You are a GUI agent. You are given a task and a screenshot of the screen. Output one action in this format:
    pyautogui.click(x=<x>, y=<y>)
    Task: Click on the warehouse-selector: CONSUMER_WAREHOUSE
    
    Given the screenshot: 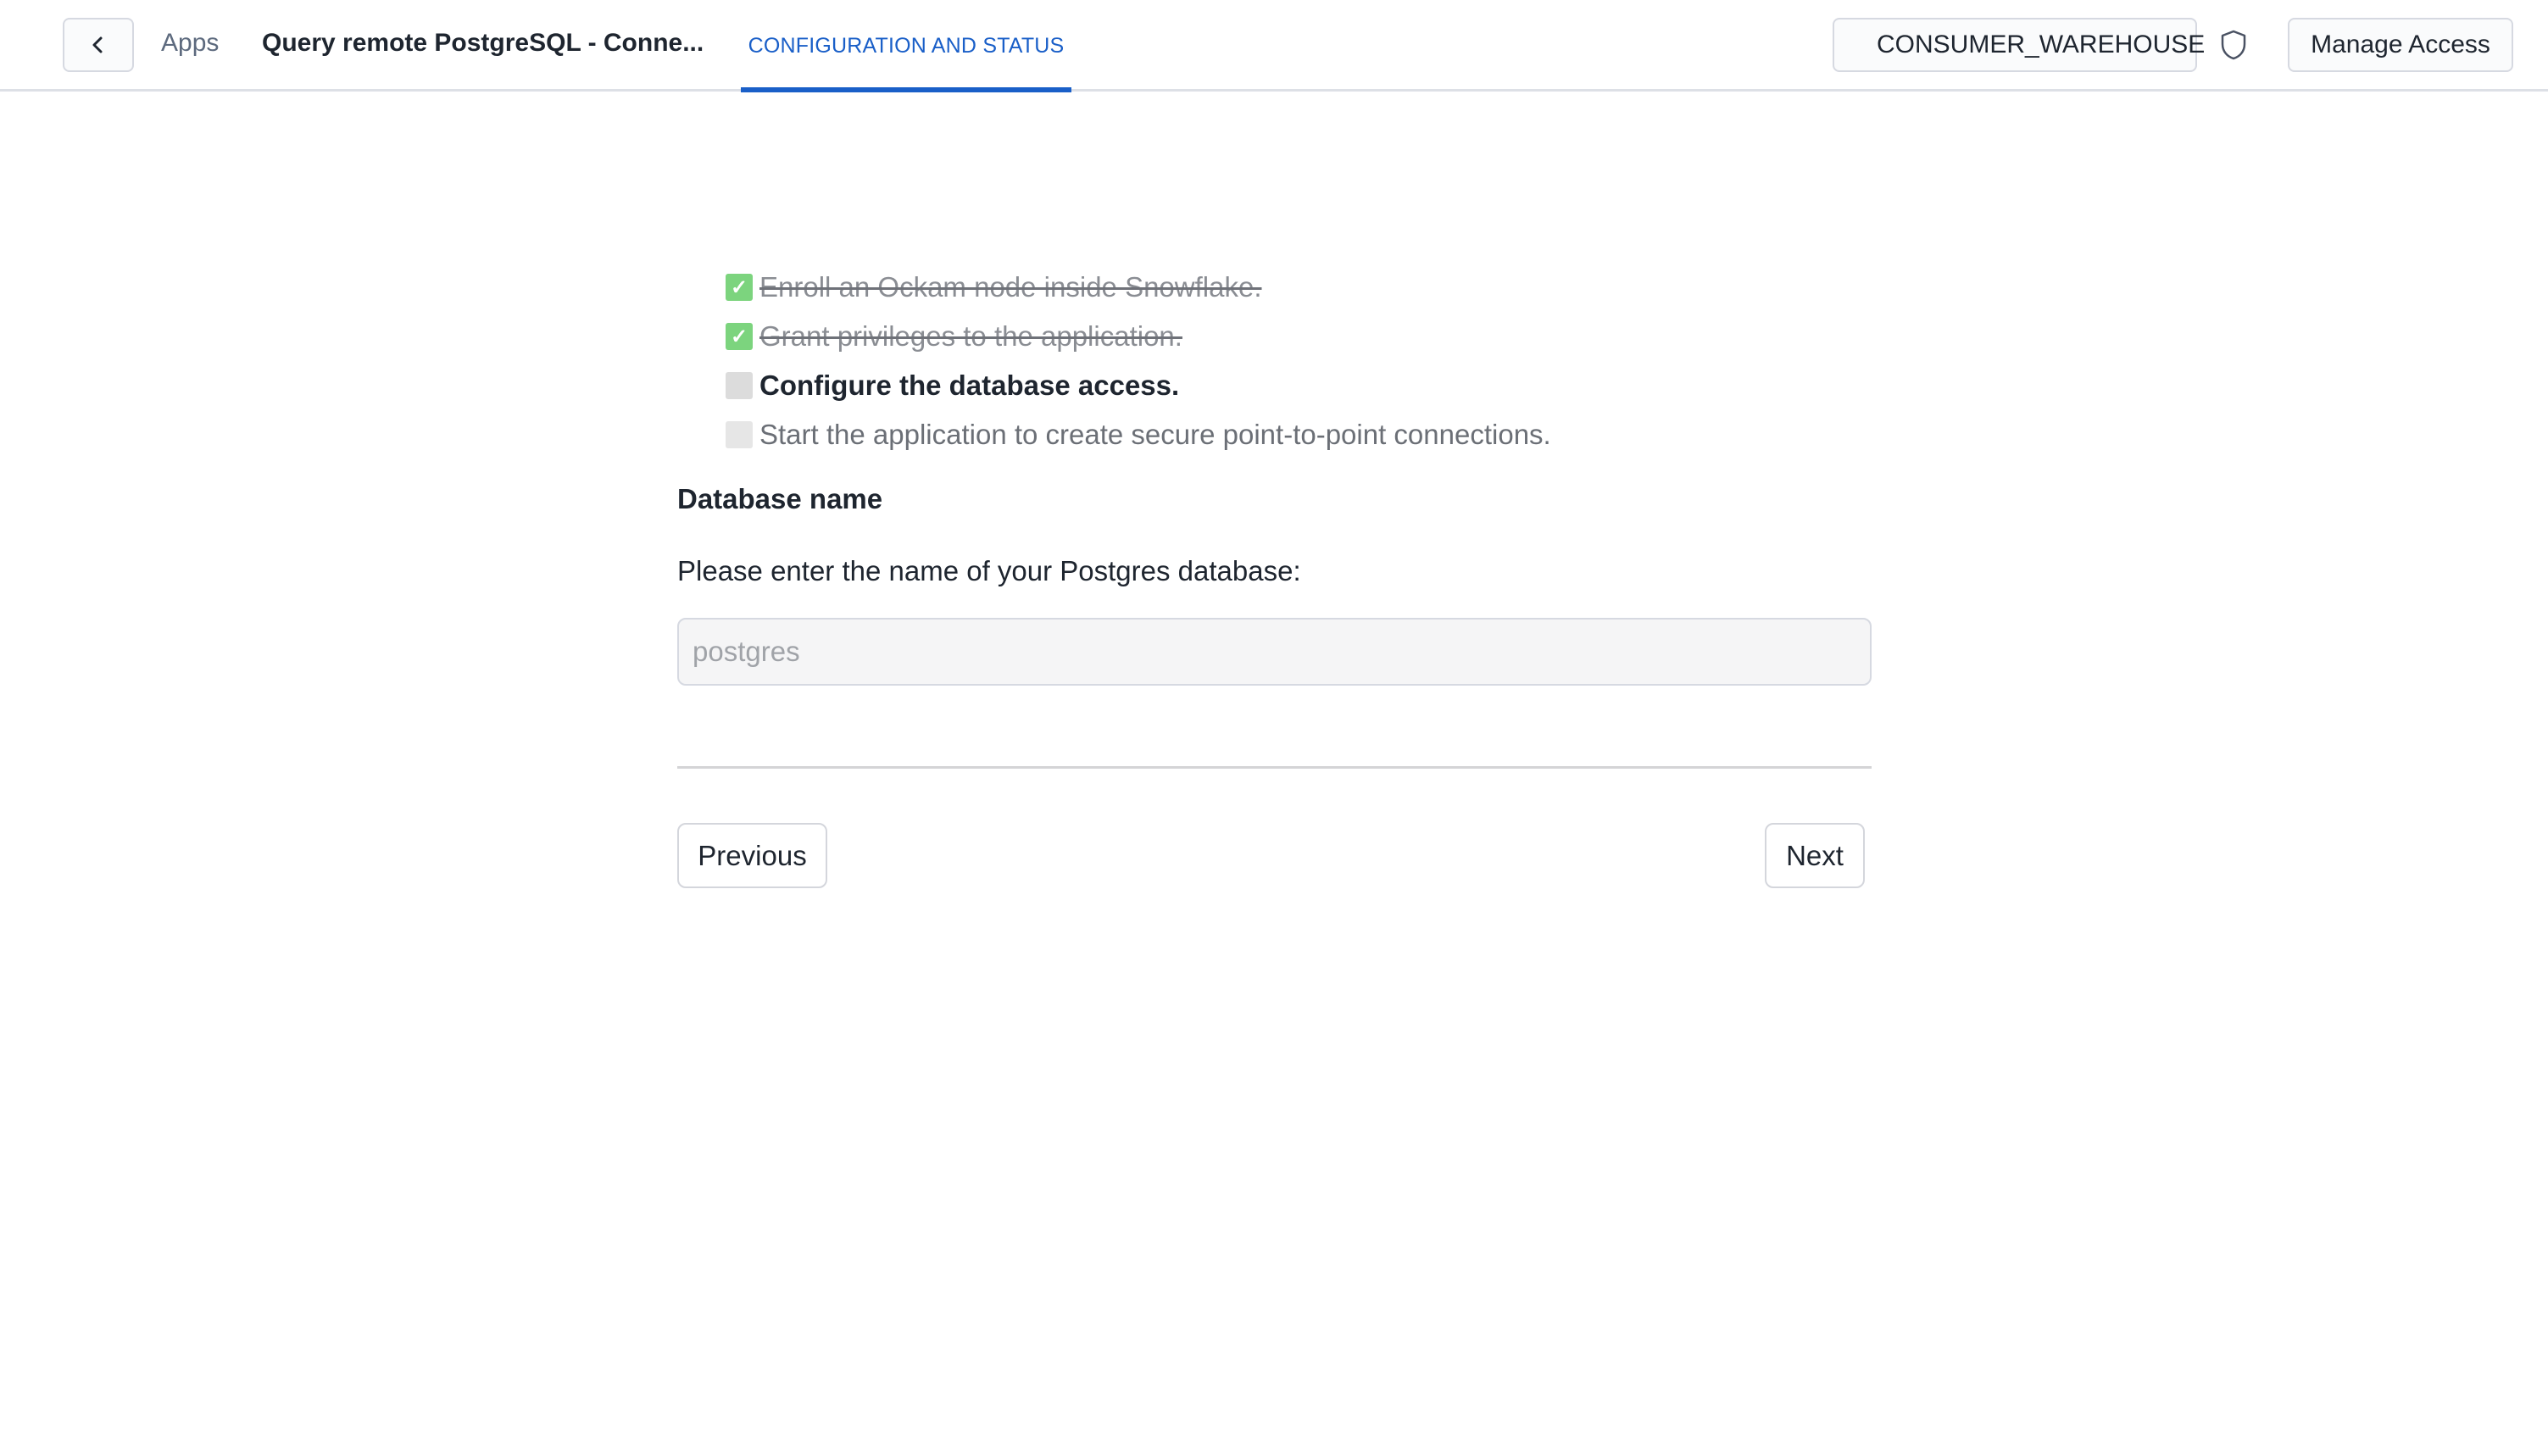 What is the action you would take?
    pyautogui.click(x=2019, y=45)
    